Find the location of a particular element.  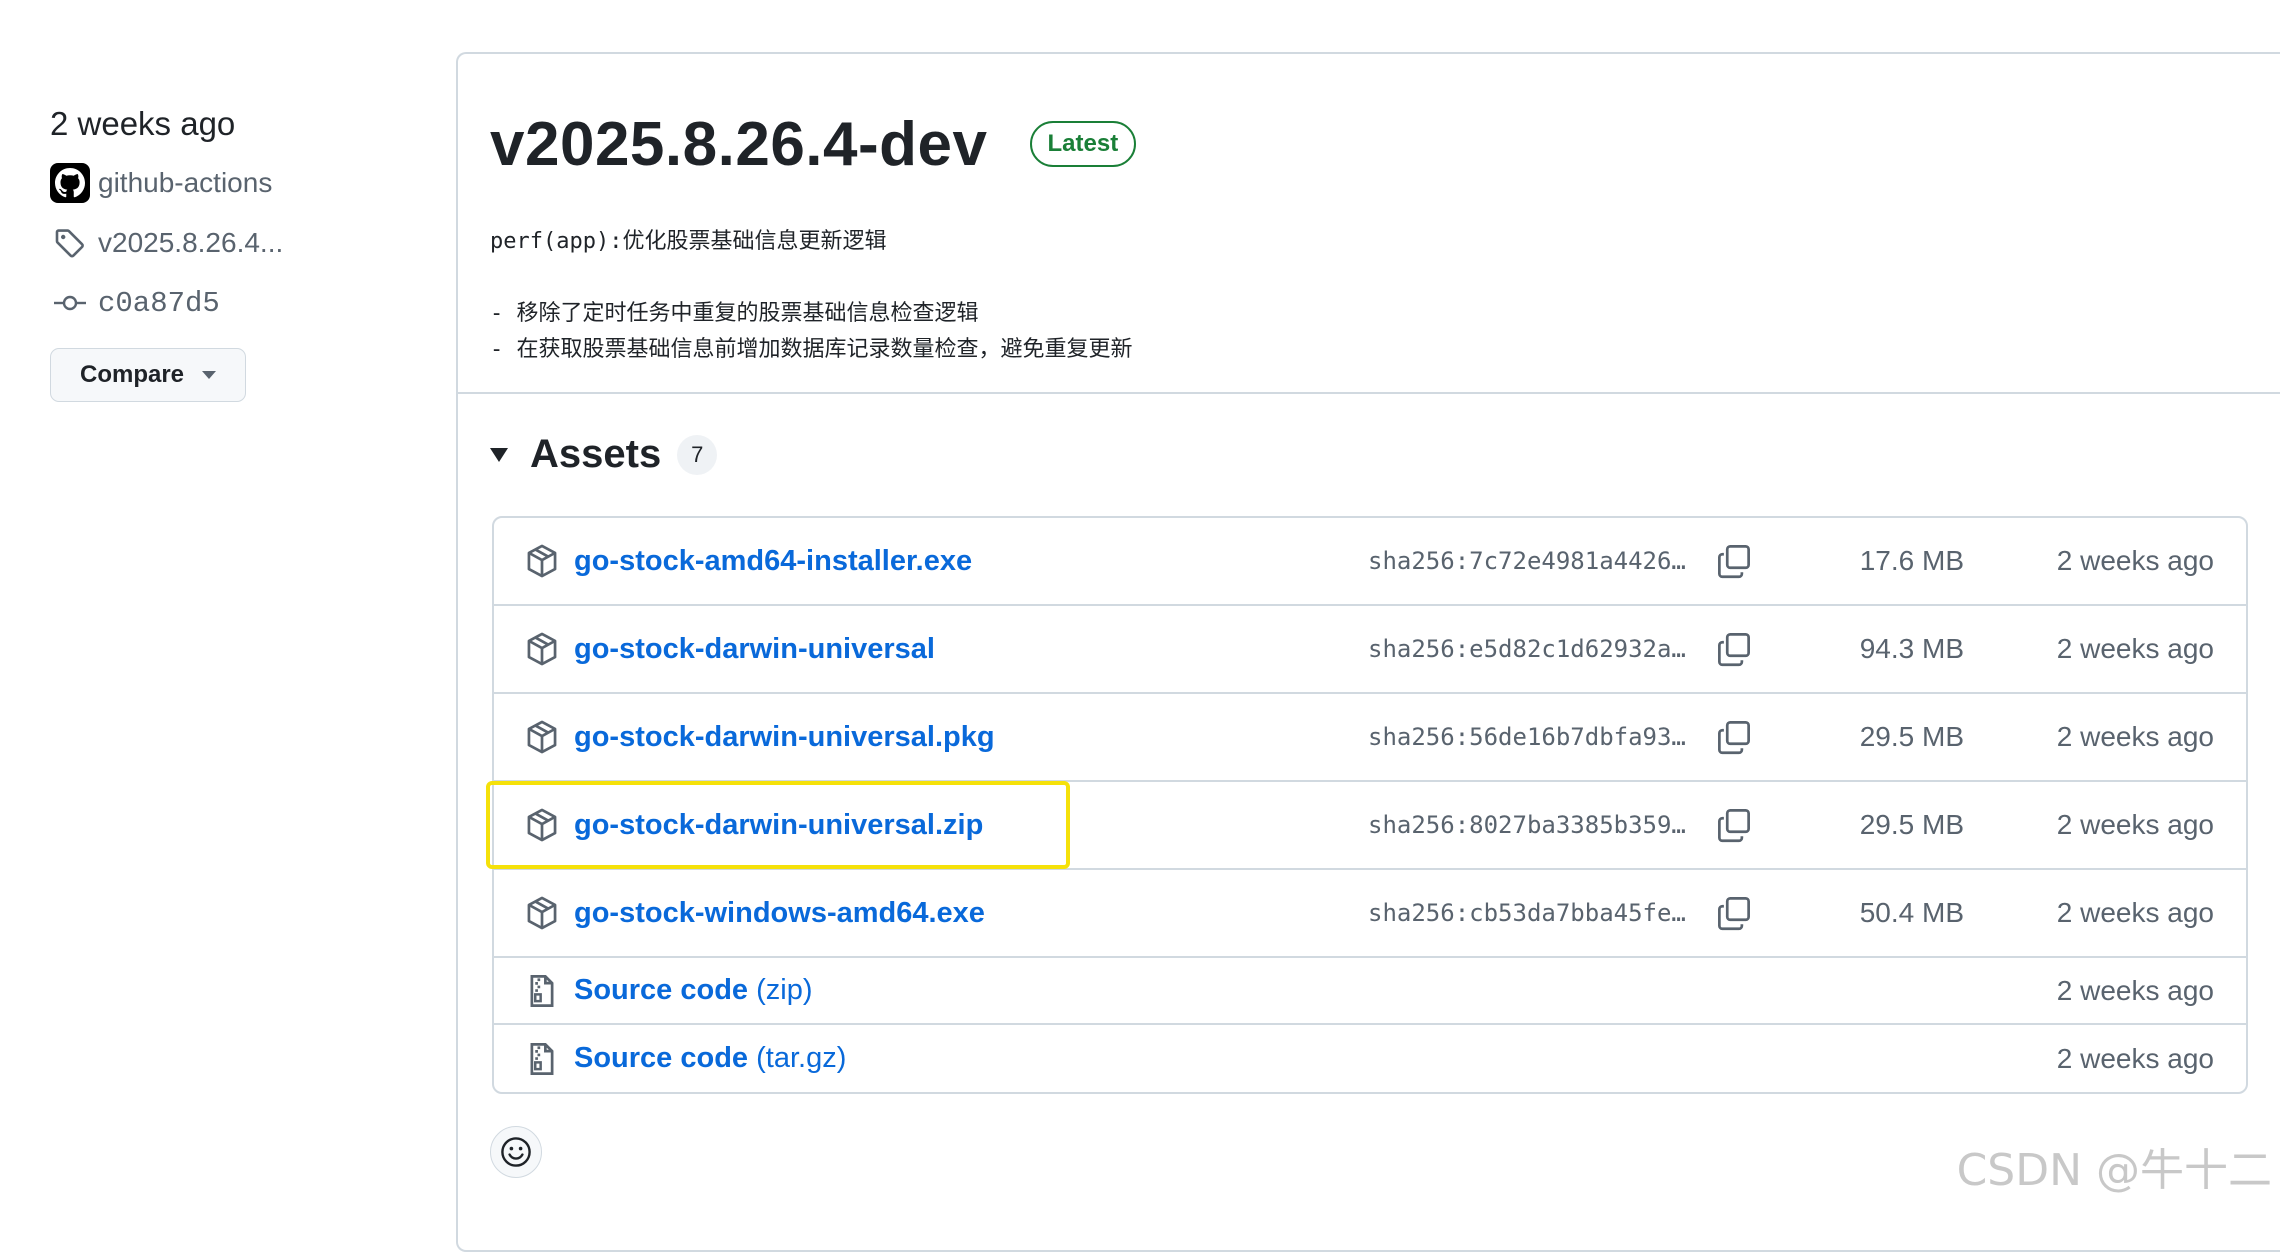

source-row: Source code (tar.gz) 2 weeks ago is located at coordinates (1370, 1058).